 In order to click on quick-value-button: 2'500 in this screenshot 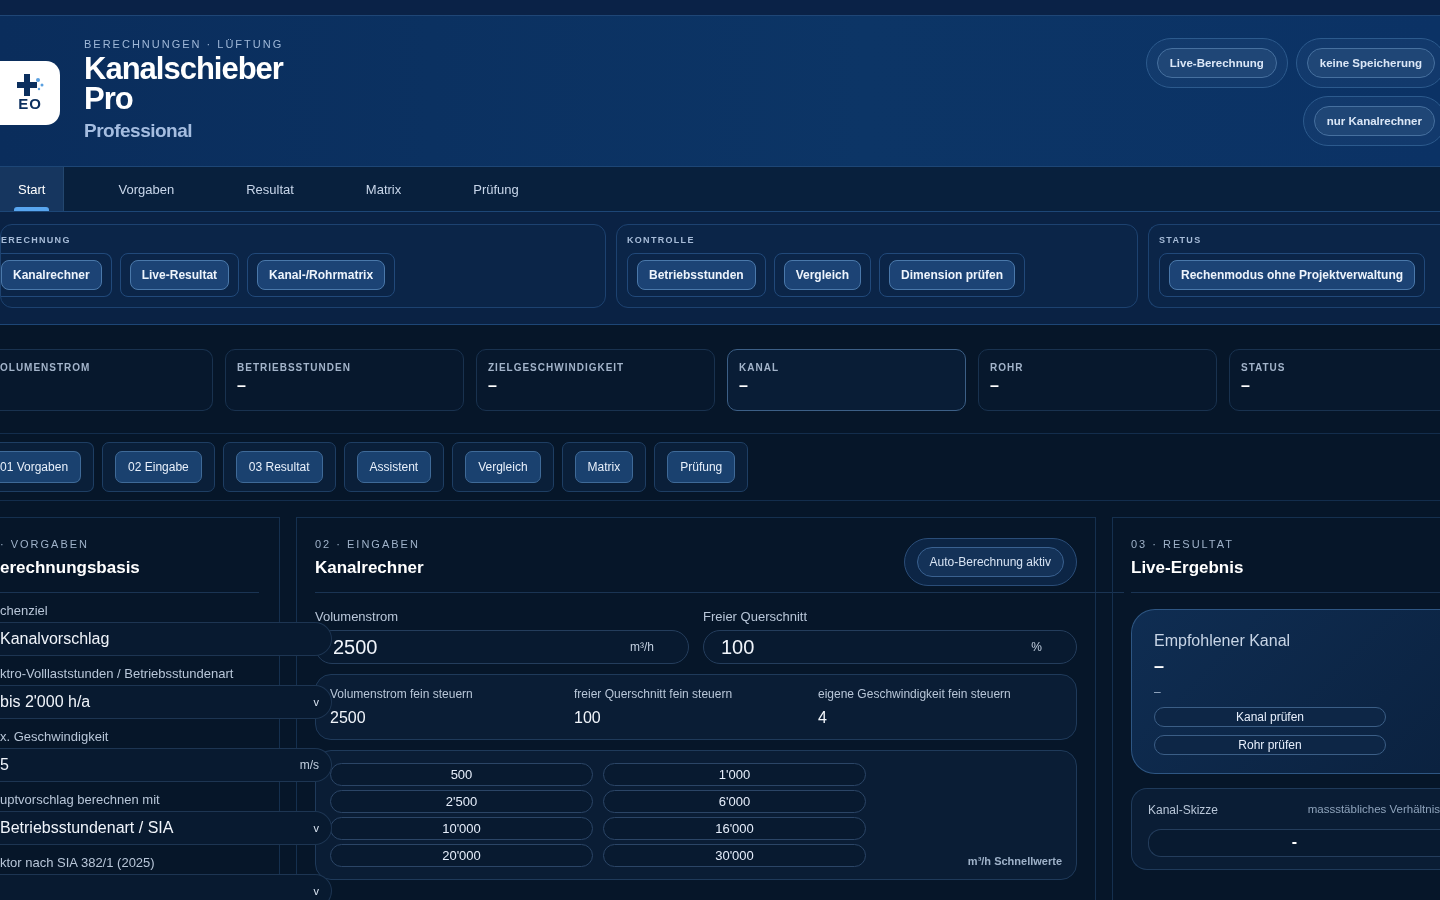, I will do `click(461, 801)`.